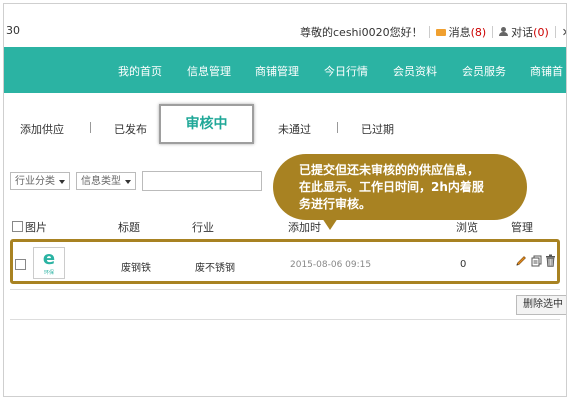 The width and height of the screenshot is (569, 398). Describe the element at coordinates (49, 258) in the screenshot. I see `thumb-logo: e` at that location.